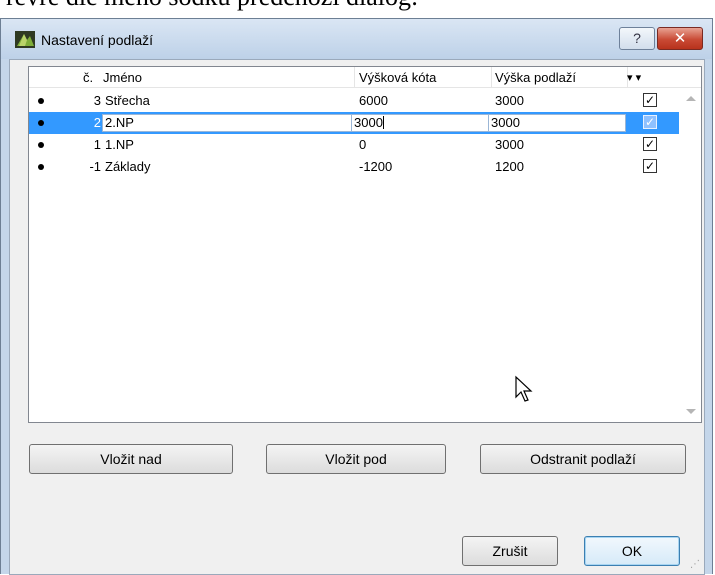  What do you see at coordinates (354, 167) in the screenshot?
I see `table-row: -1 Základy -1200 1200 ✓` at bounding box center [354, 167].